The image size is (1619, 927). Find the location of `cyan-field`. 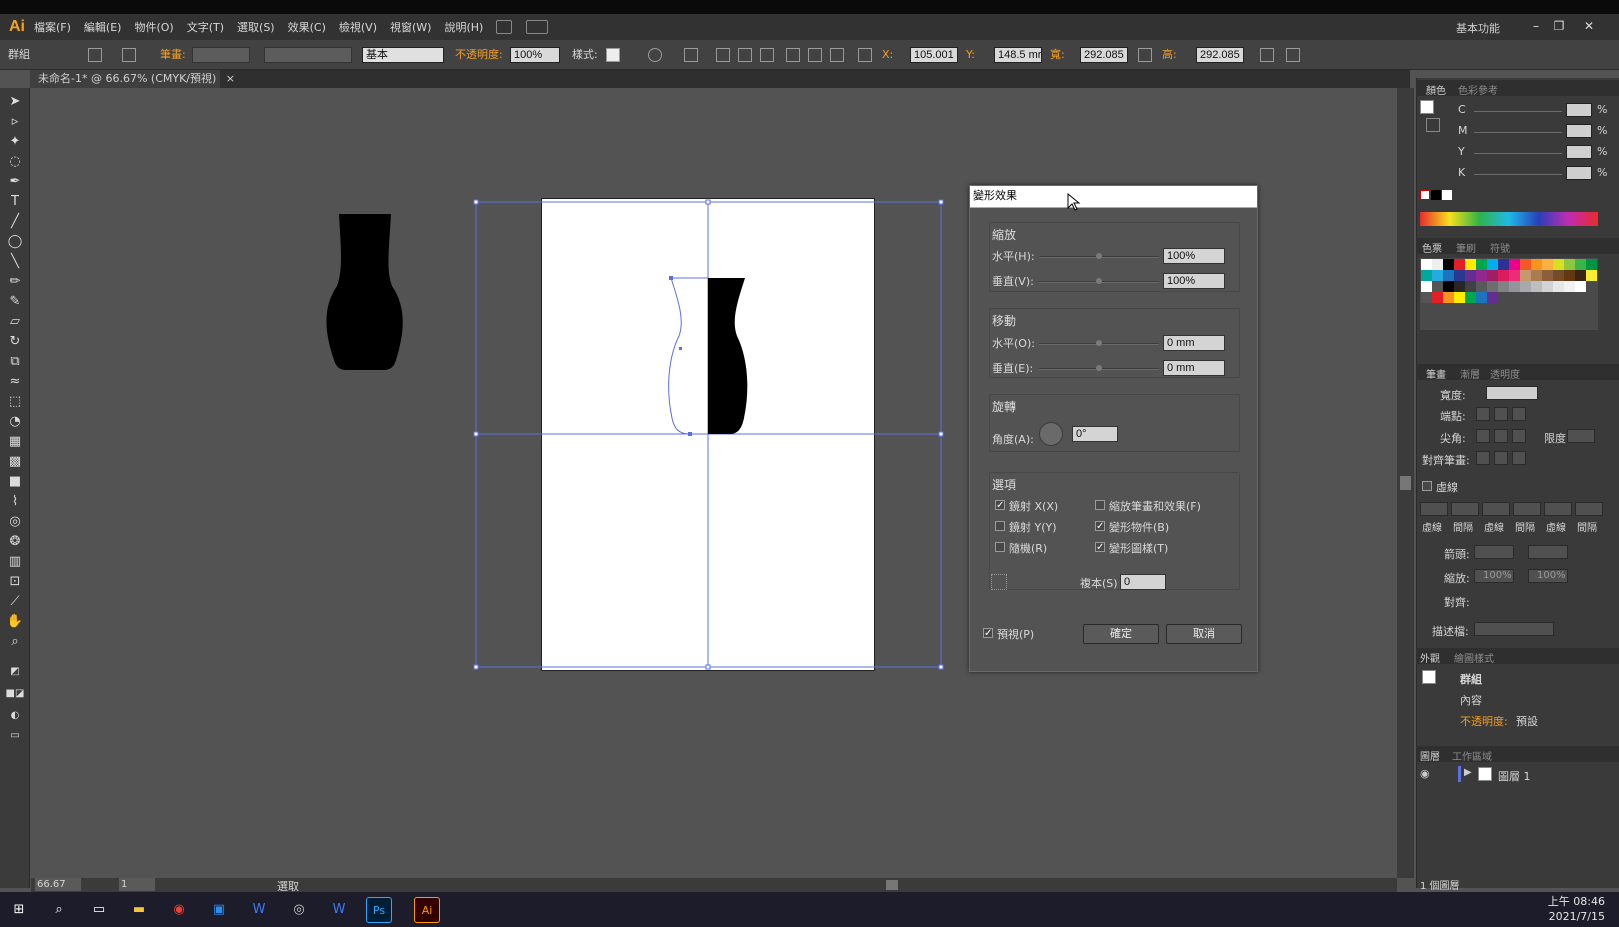

cyan-field is located at coordinates (1579, 110).